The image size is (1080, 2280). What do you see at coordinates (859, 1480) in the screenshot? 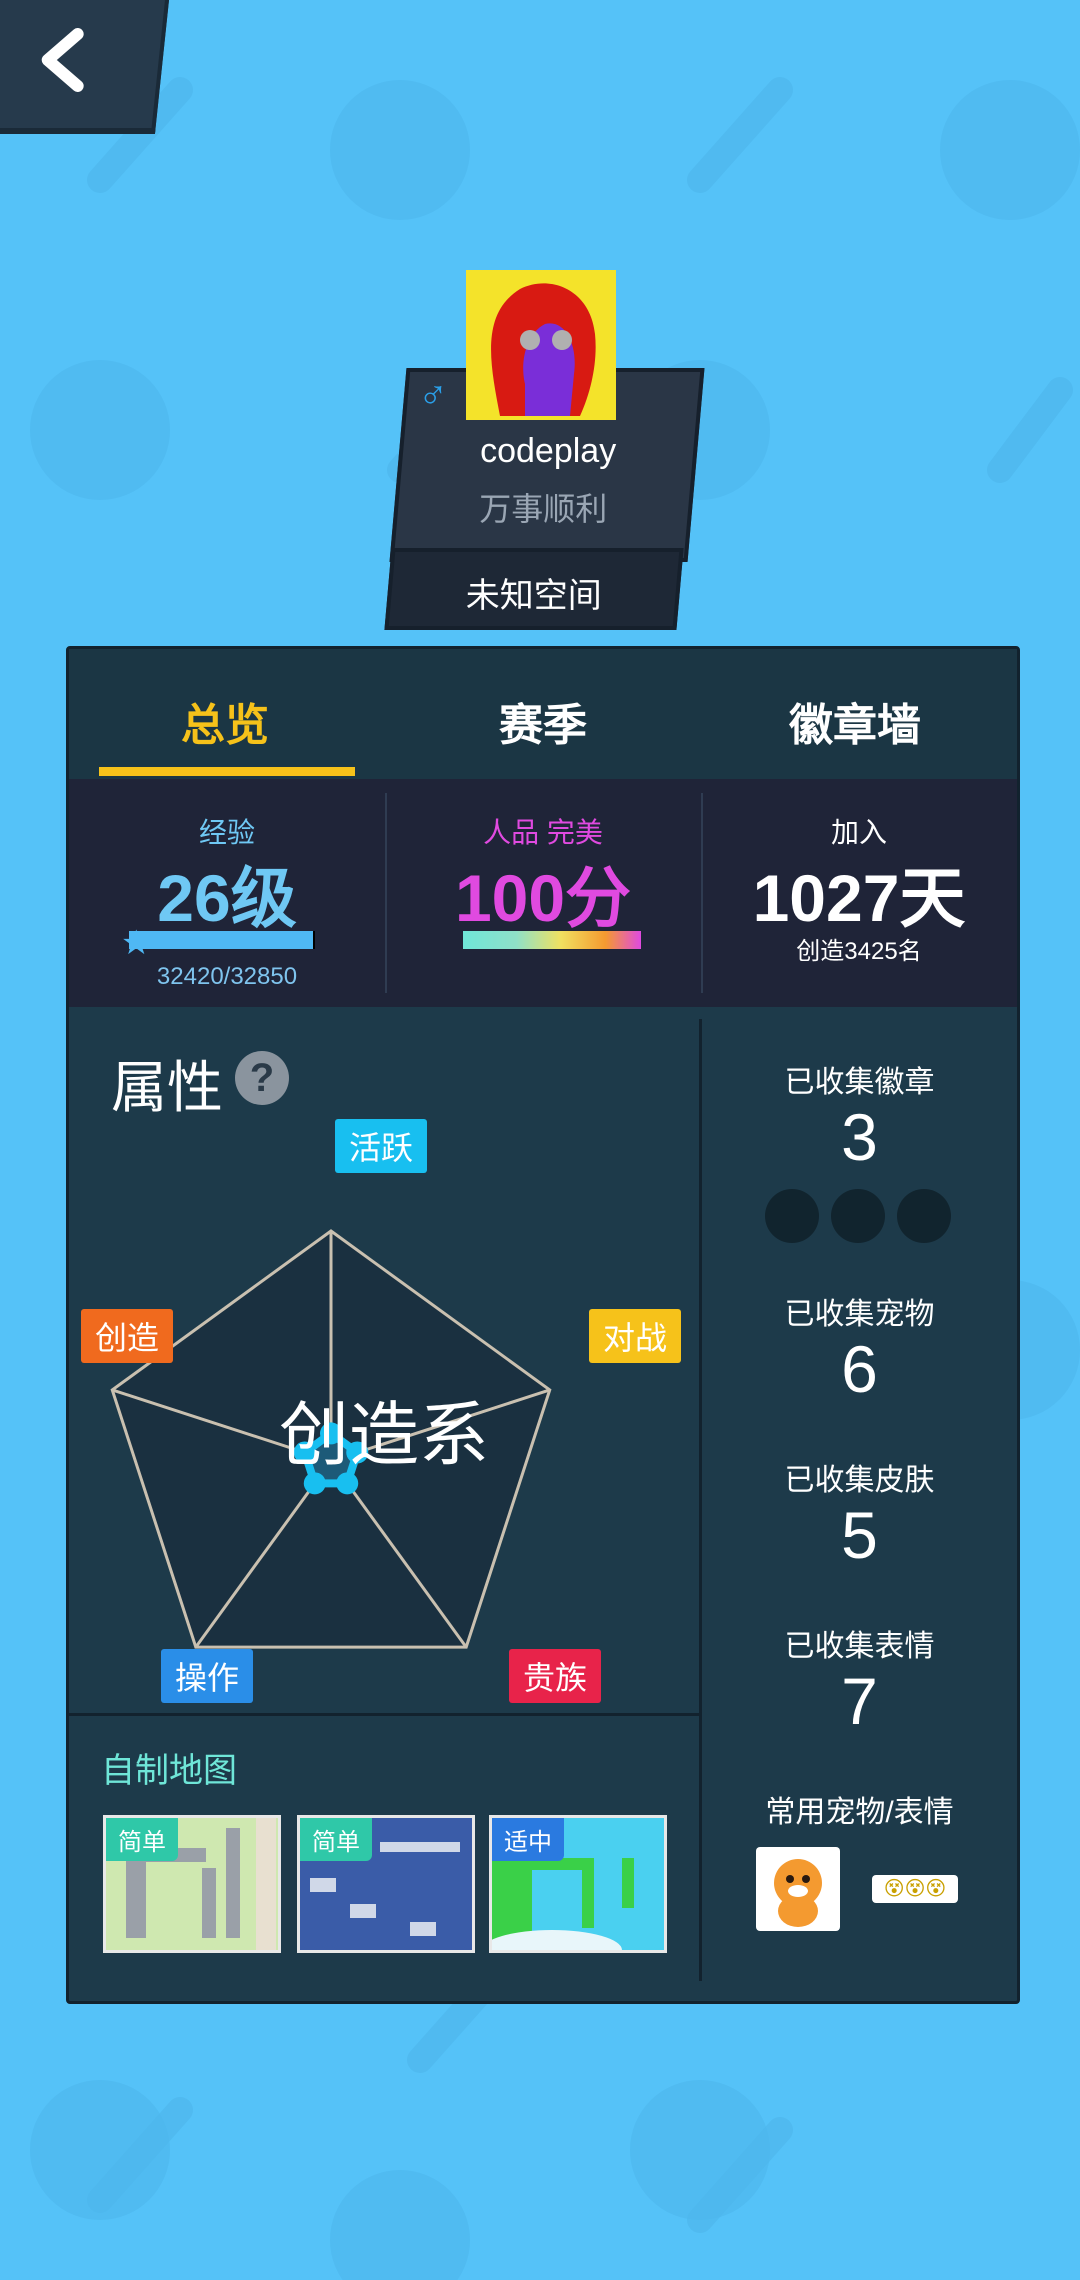
I see `skins-label: 已收集皮肤` at bounding box center [859, 1480].